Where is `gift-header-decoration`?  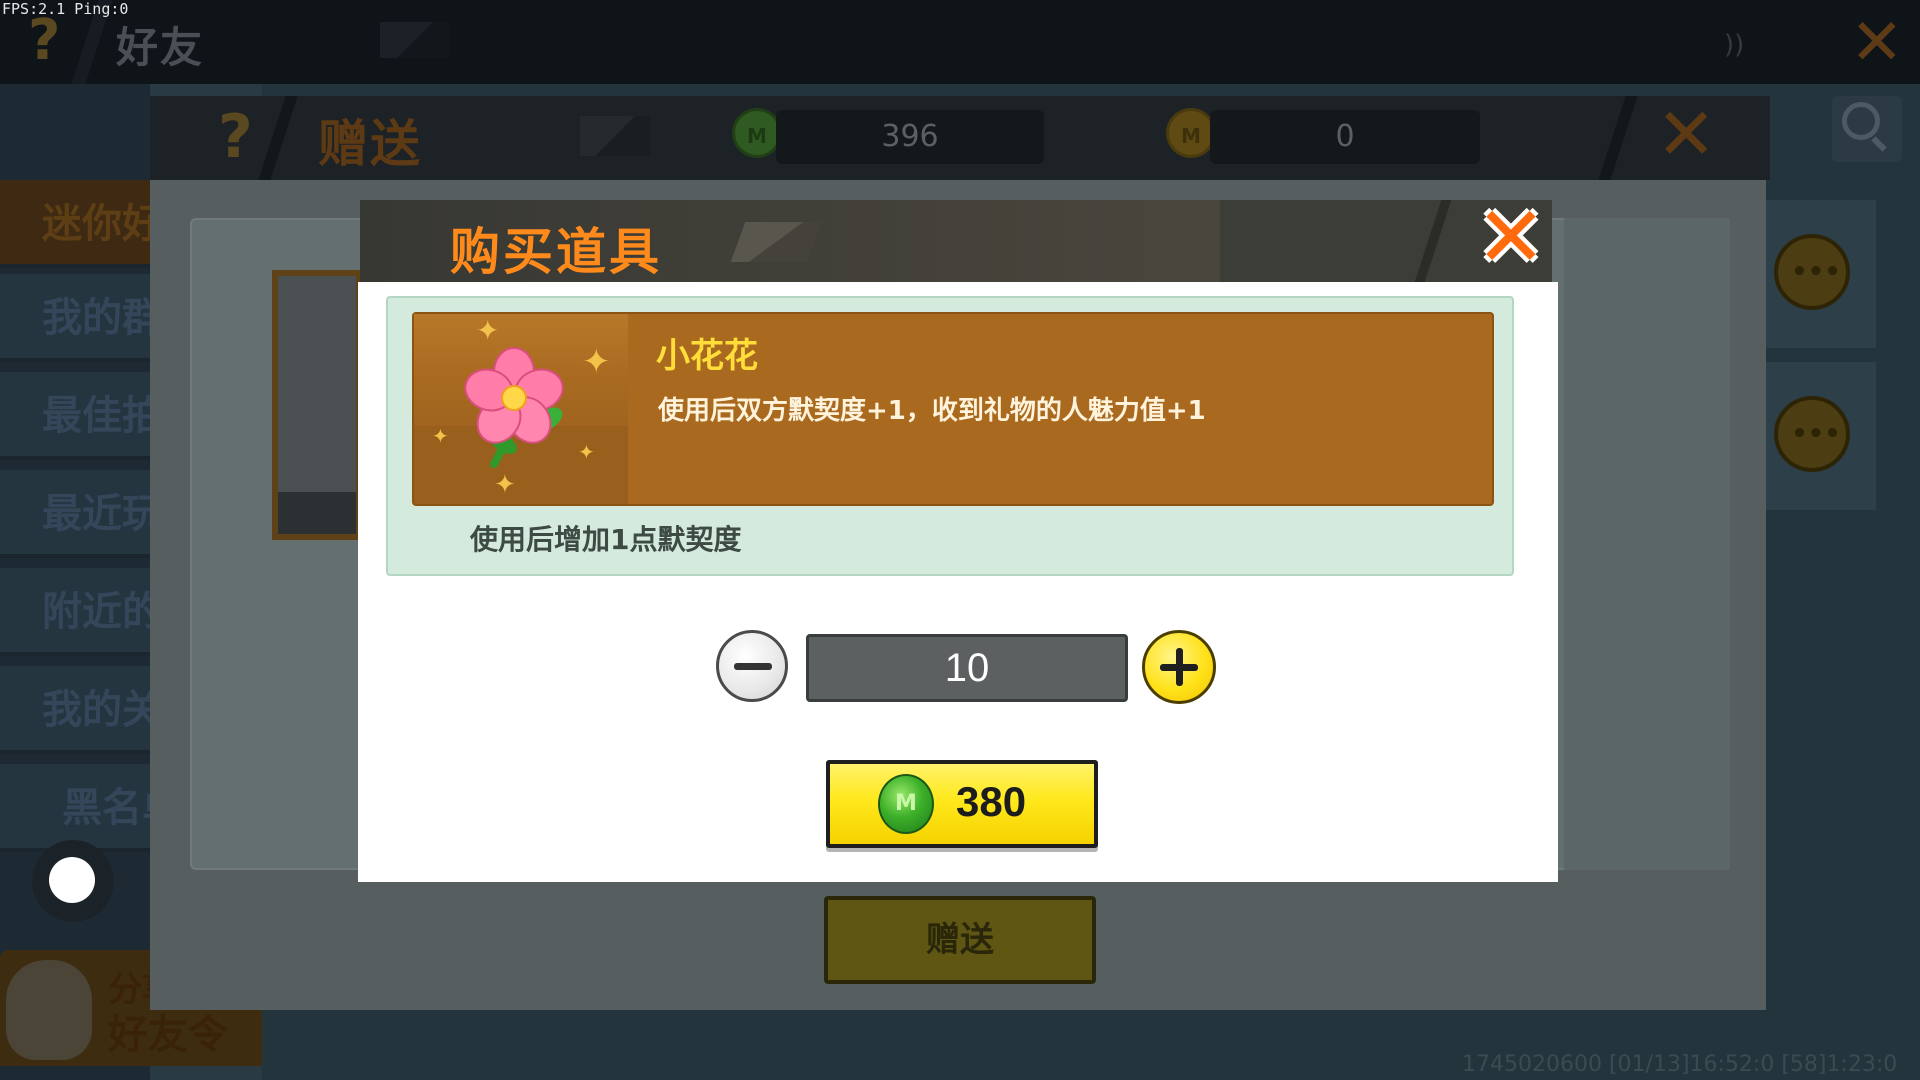 gift-header-decoration is located at coordinates (615, 136).